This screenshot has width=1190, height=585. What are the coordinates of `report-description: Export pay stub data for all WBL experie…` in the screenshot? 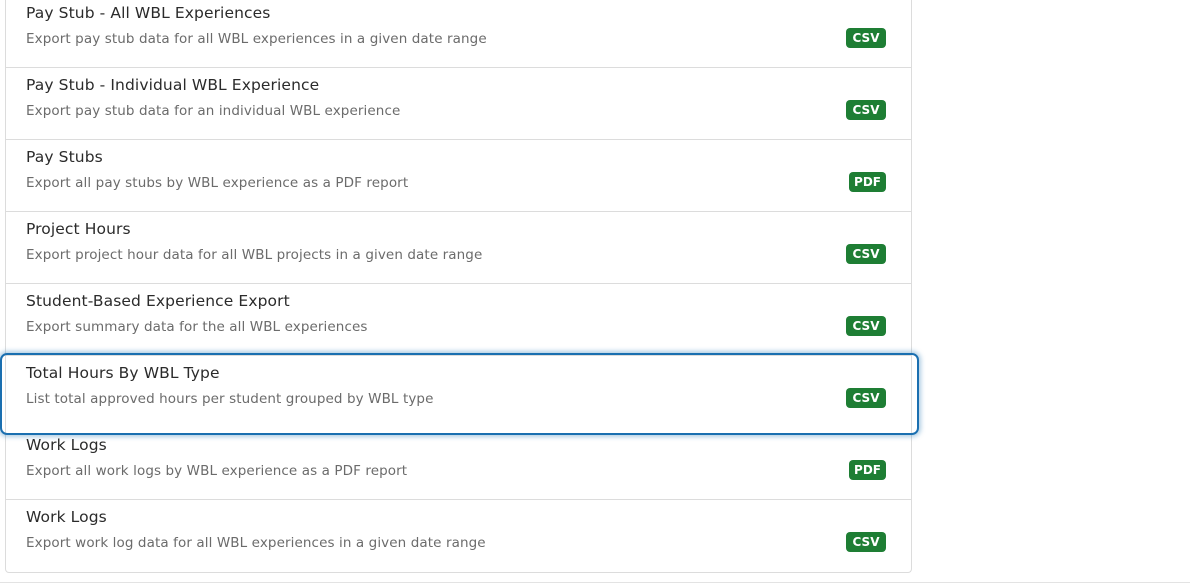 It's located at (256, 39).